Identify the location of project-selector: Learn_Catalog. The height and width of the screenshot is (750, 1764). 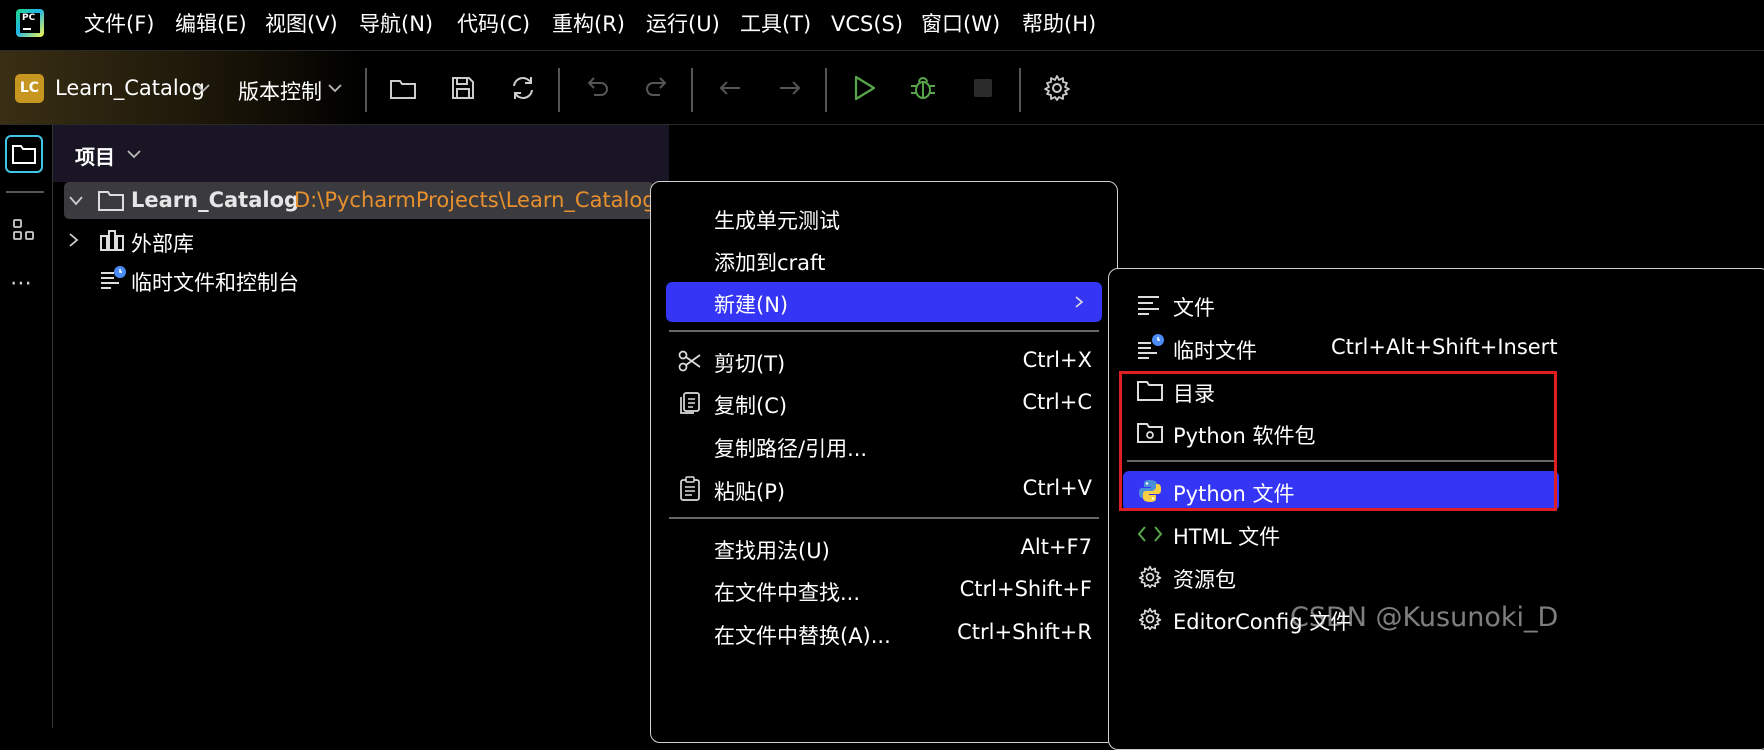
(130, 88).